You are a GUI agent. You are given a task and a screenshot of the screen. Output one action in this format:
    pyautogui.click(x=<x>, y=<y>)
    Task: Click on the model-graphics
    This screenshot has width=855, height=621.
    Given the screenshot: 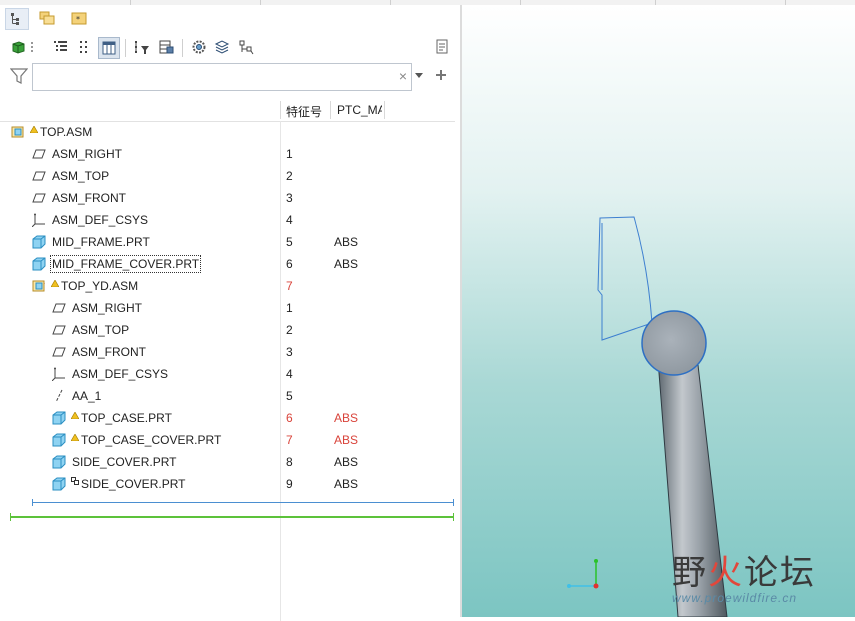 What is the action you would take?
    pyautogui.click(x=647, y=416)
    